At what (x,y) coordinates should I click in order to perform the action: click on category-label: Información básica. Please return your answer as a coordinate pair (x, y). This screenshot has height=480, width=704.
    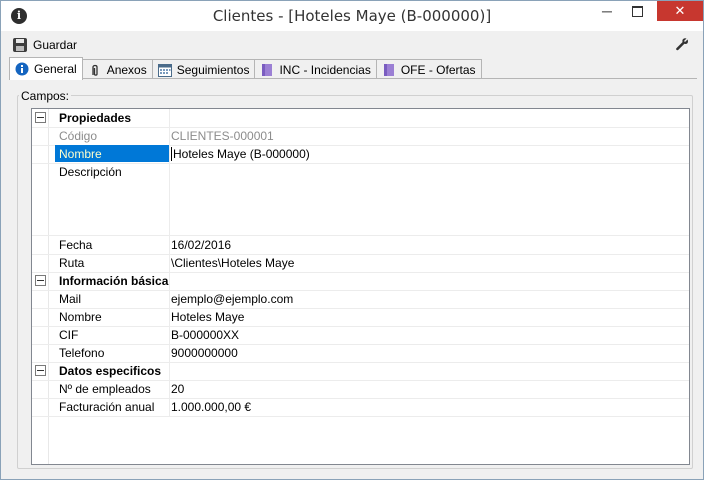
    Looking at the image, I should click on (114, 281).